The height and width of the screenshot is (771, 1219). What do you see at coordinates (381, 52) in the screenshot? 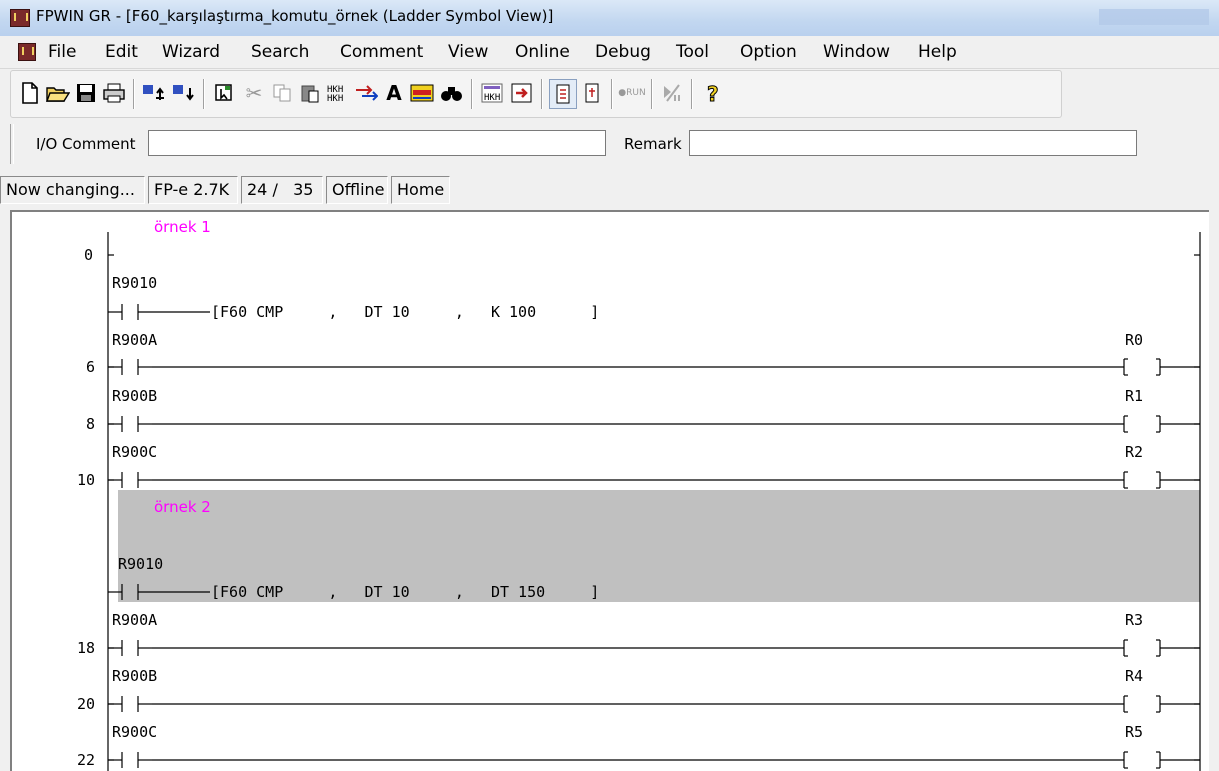
I see `menu-comment: Comment` at bounding box center [381, 52].